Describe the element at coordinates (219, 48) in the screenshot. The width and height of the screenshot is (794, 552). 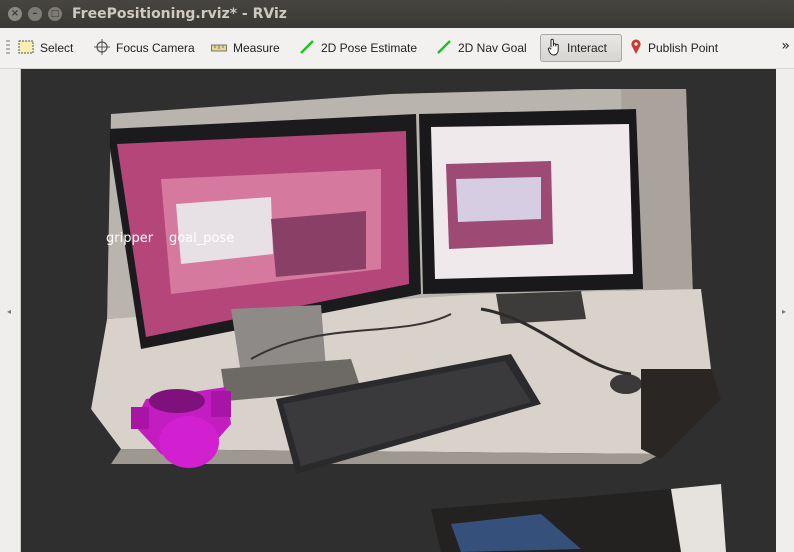
I see `measure-icon` at that location.